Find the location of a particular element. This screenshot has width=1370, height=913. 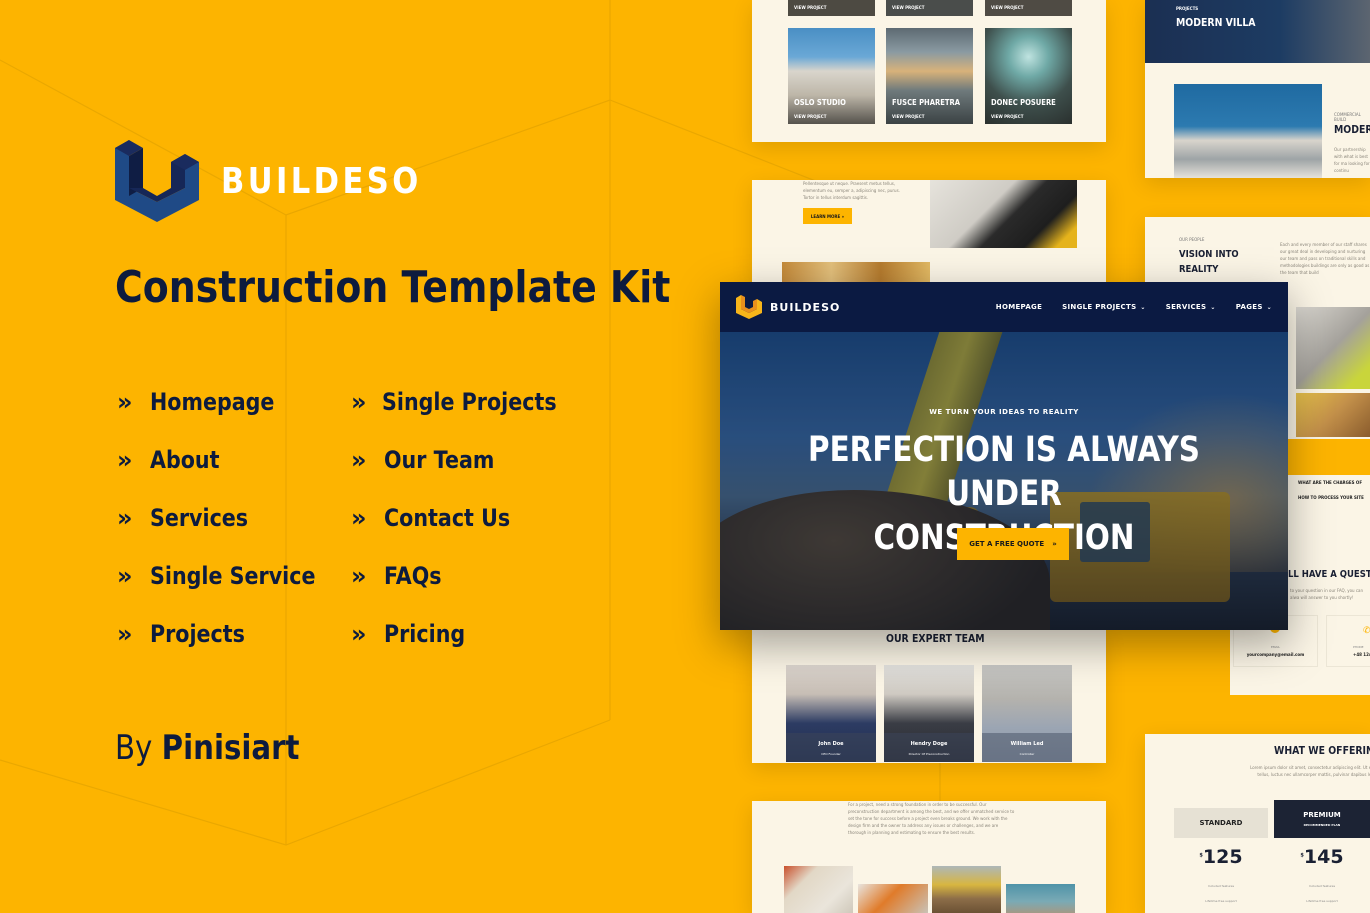

page-item-services: » Services is located at coordinates (234, 517).